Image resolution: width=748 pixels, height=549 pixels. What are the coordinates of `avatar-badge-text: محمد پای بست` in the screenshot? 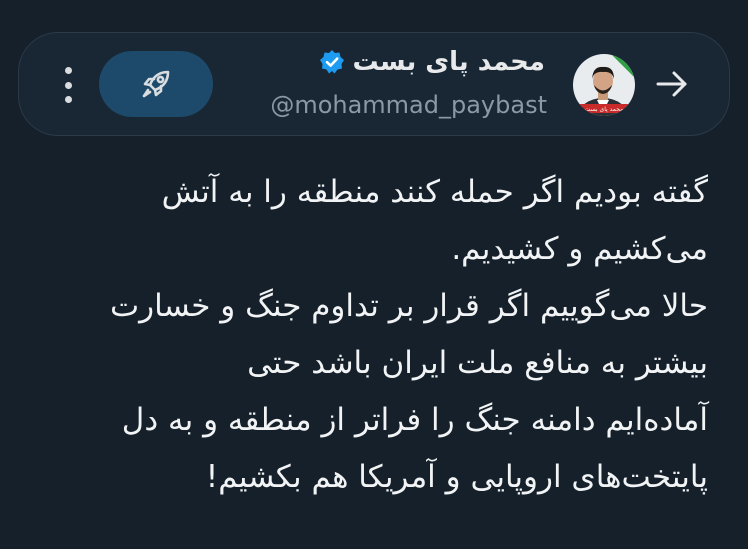 It's located at (604, 109).